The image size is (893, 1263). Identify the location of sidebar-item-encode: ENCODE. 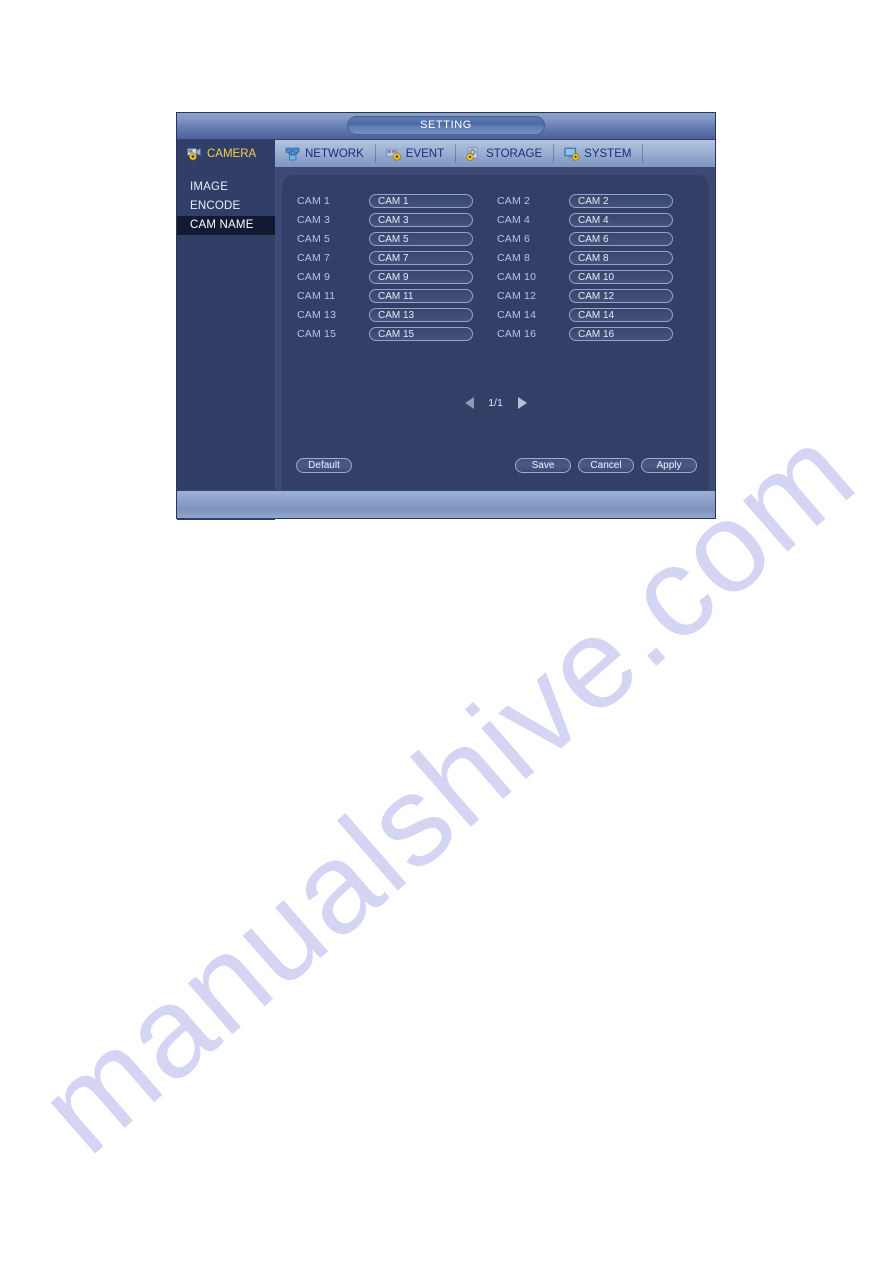
(226, 206).